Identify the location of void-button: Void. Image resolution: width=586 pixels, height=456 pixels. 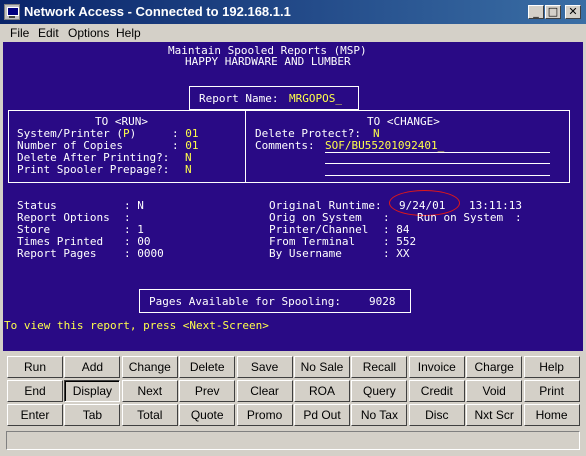
(494, 391).